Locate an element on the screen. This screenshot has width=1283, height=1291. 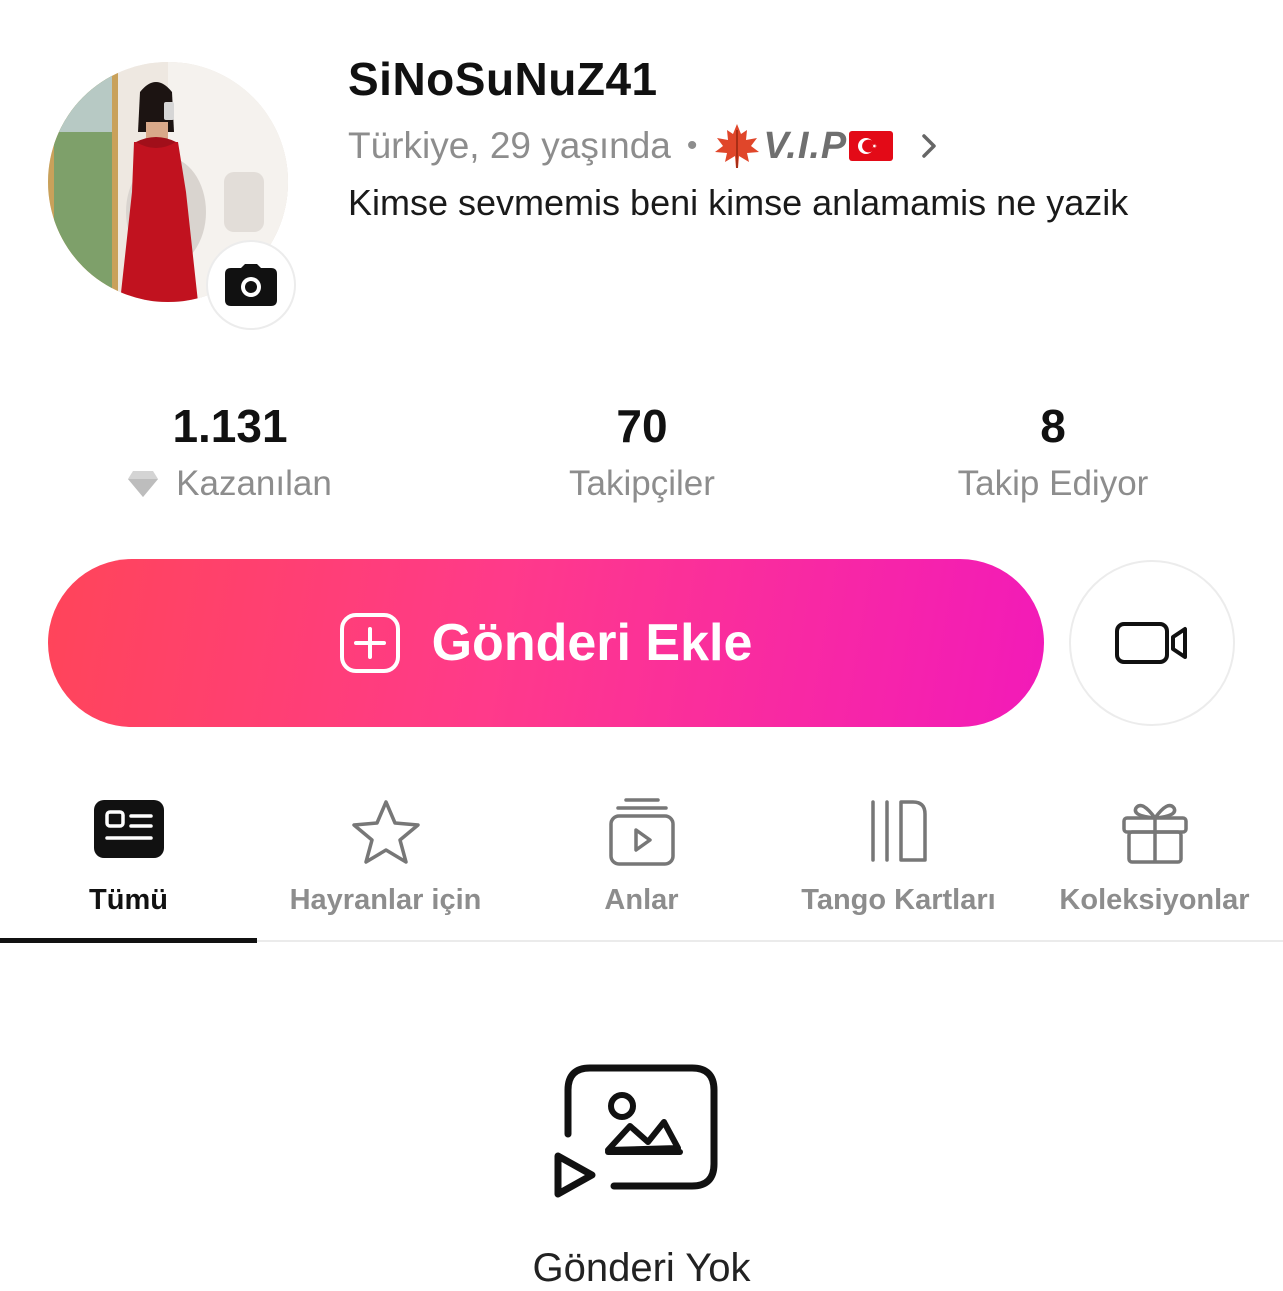
chevron-right-icon is located at coordinates (929, 146).